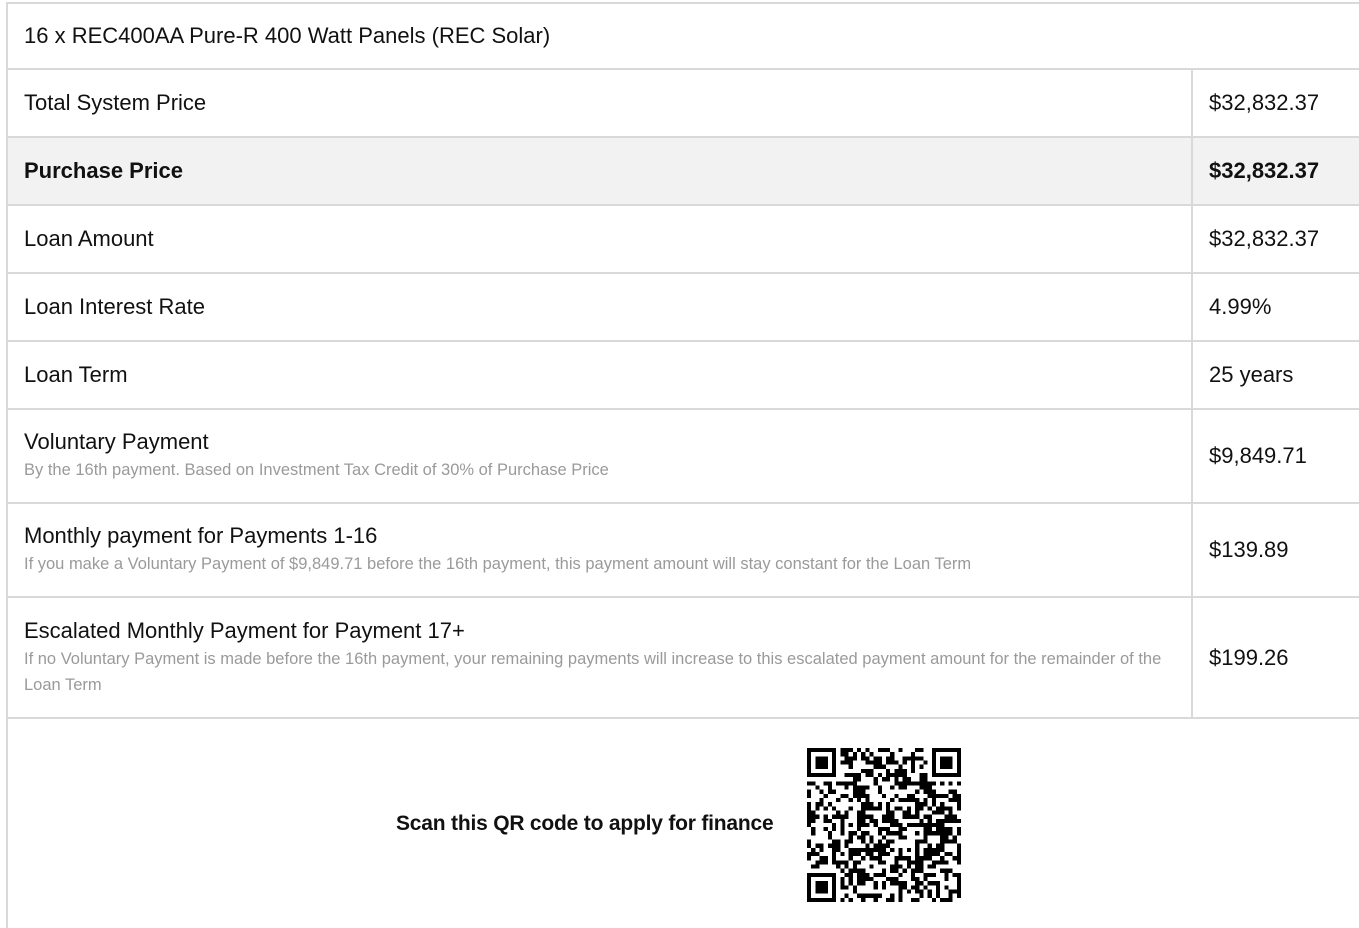  What do you see at coordinates (89, 238) in the screenshot?
I see `row-label: Loan Amount` at bounding box center [89, 238].